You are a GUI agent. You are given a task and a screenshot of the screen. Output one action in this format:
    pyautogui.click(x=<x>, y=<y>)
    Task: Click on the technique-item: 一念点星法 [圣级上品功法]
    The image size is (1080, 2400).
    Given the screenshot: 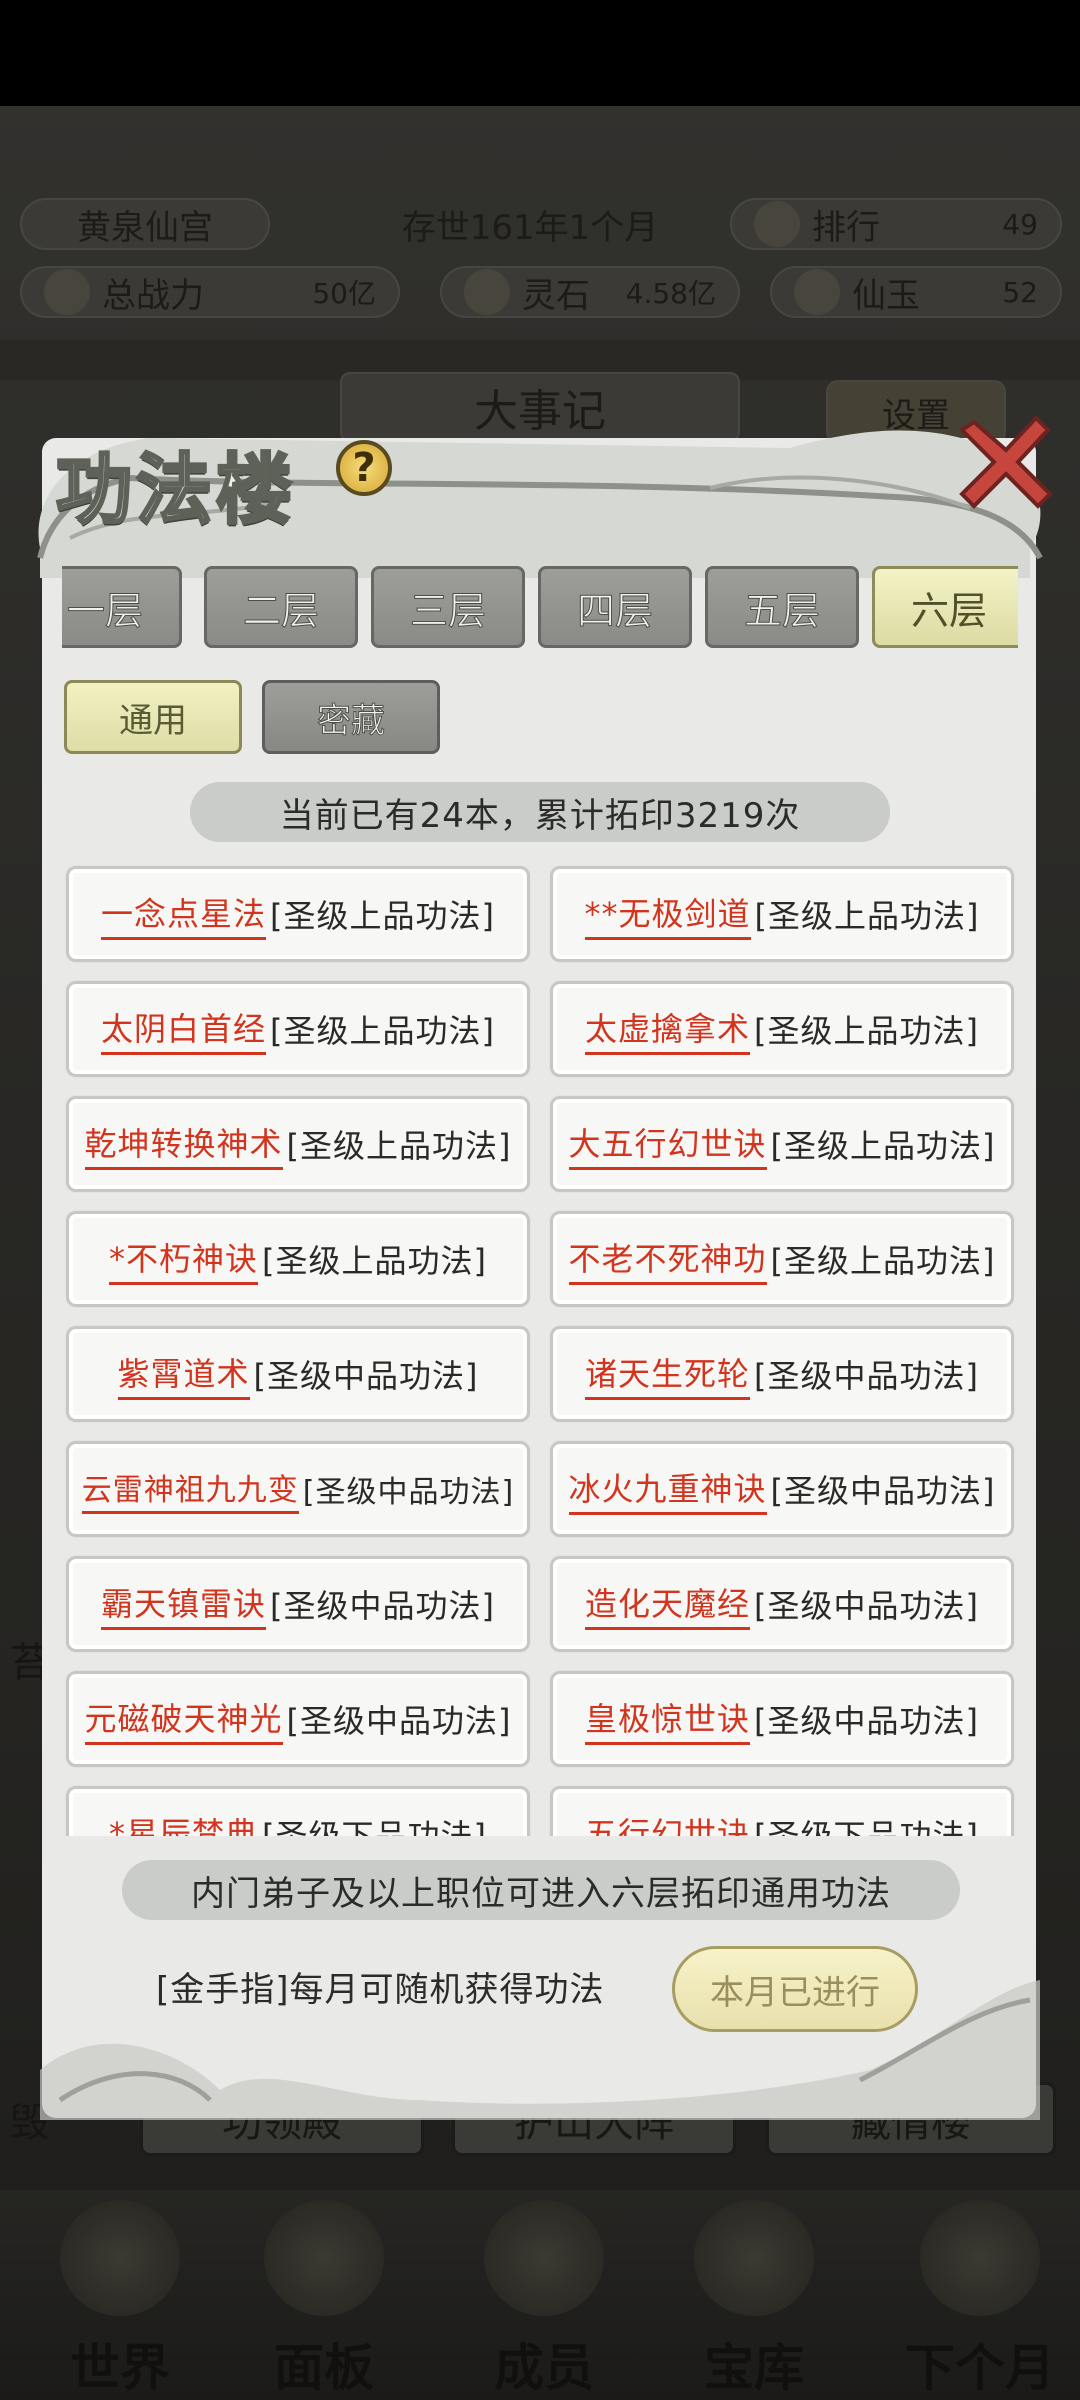 What is the action you would take?
    pyautogui.click(x=298, y=914)
    